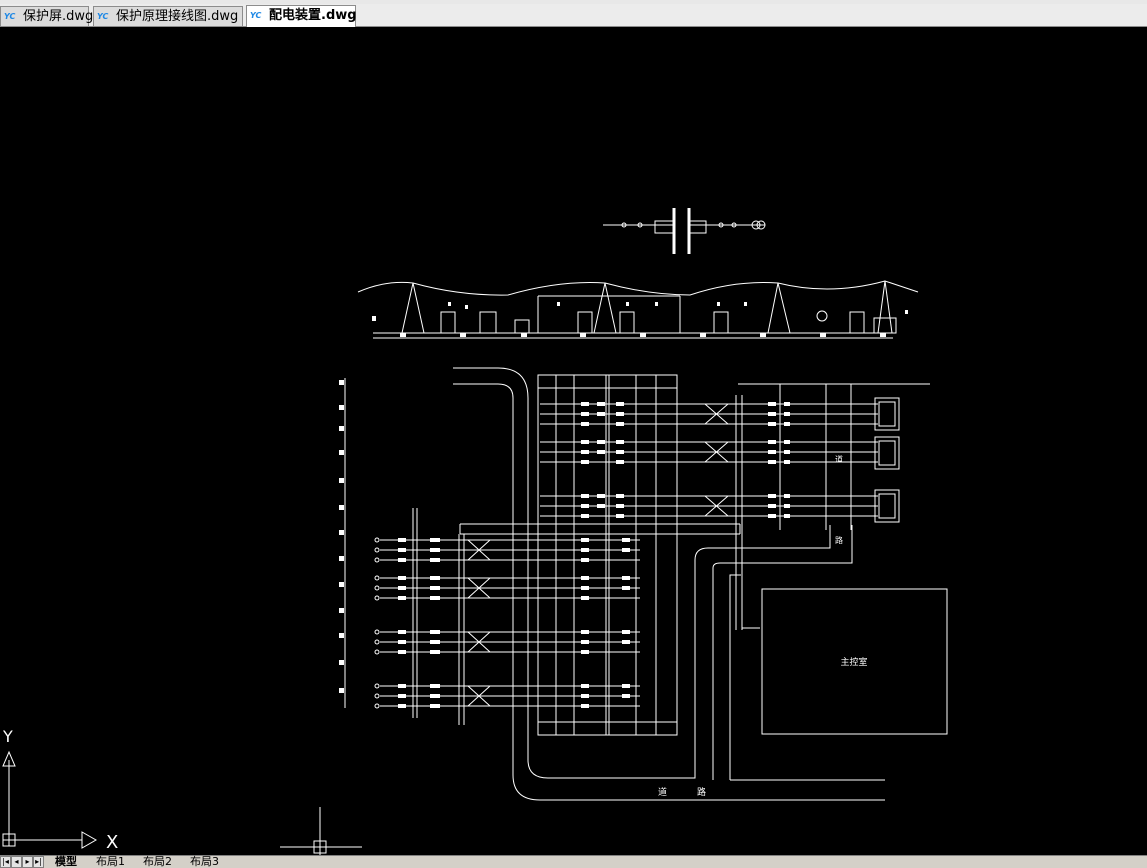 This screenshot has height=868, width=1147. What do you see at coordinates (853, 662) in the screenshot?
I see `room-label: 主控室` at bounding box center [853, 662].